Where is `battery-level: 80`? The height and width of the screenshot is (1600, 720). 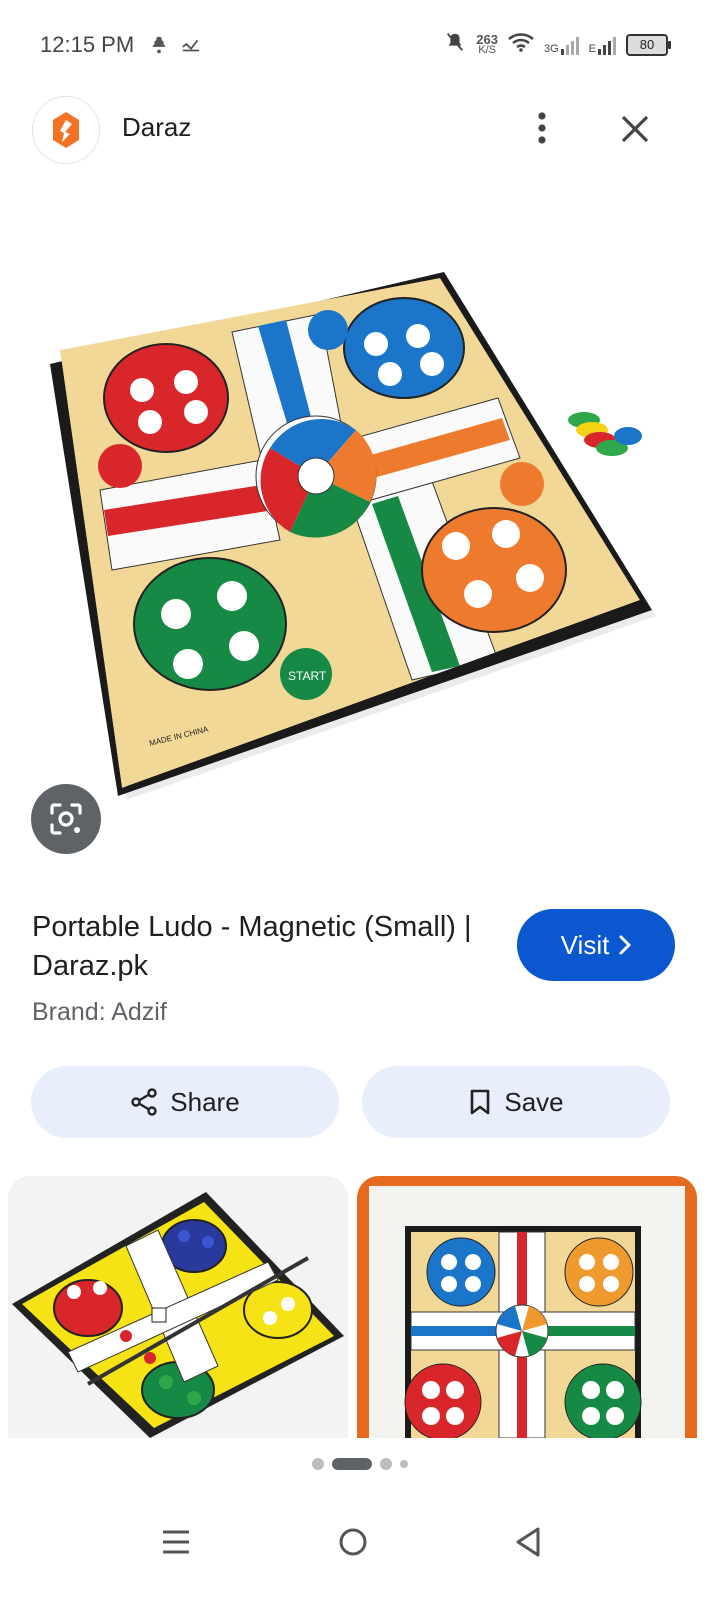 battery-level: 80 is located at coordinates (647, 44).